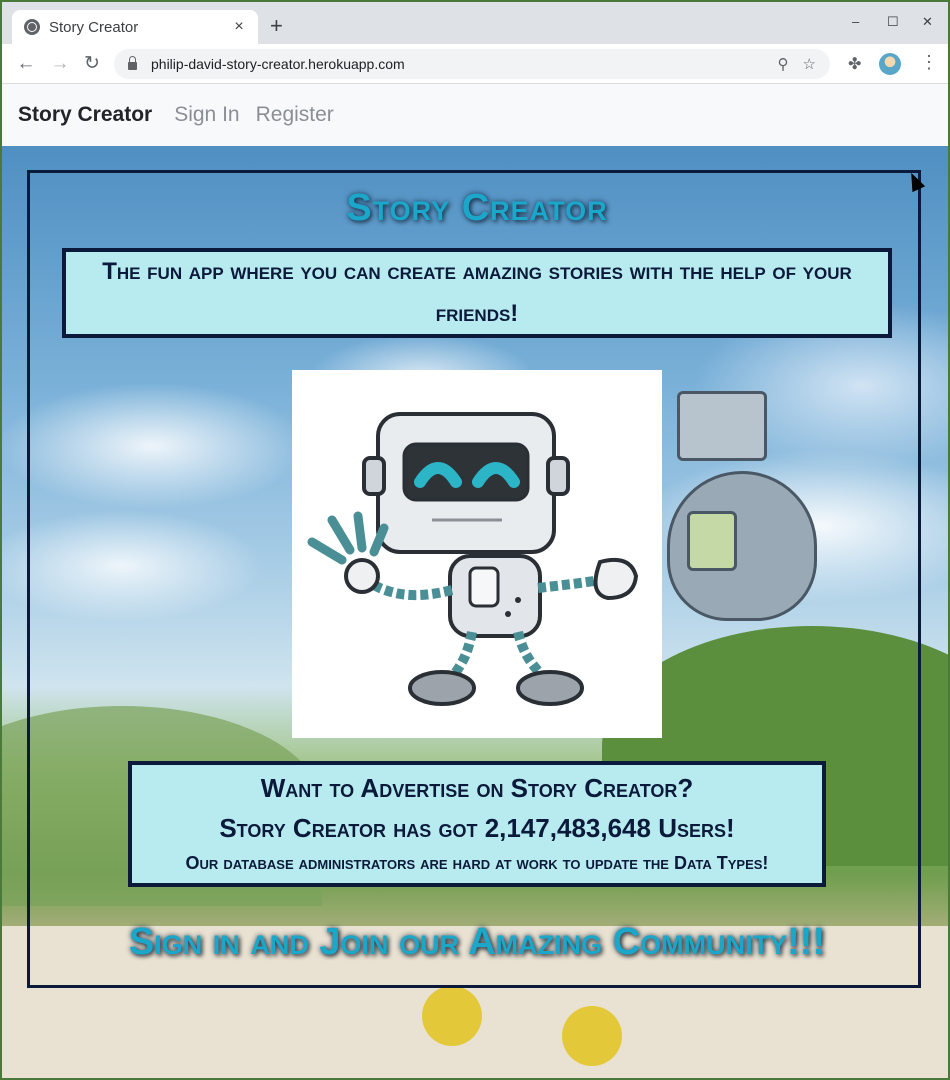  Describe the element at coordinates (809, 64) in the screenshot. I see `bookmark-star-icon: ☆` at that location.